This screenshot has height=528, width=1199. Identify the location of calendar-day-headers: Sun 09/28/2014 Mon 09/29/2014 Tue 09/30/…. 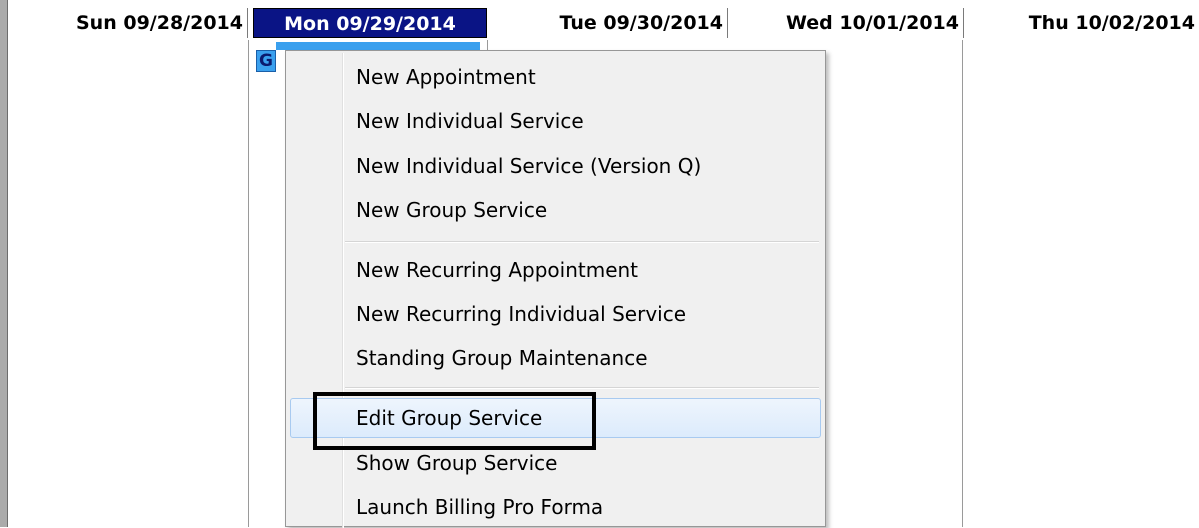
(603, 20).